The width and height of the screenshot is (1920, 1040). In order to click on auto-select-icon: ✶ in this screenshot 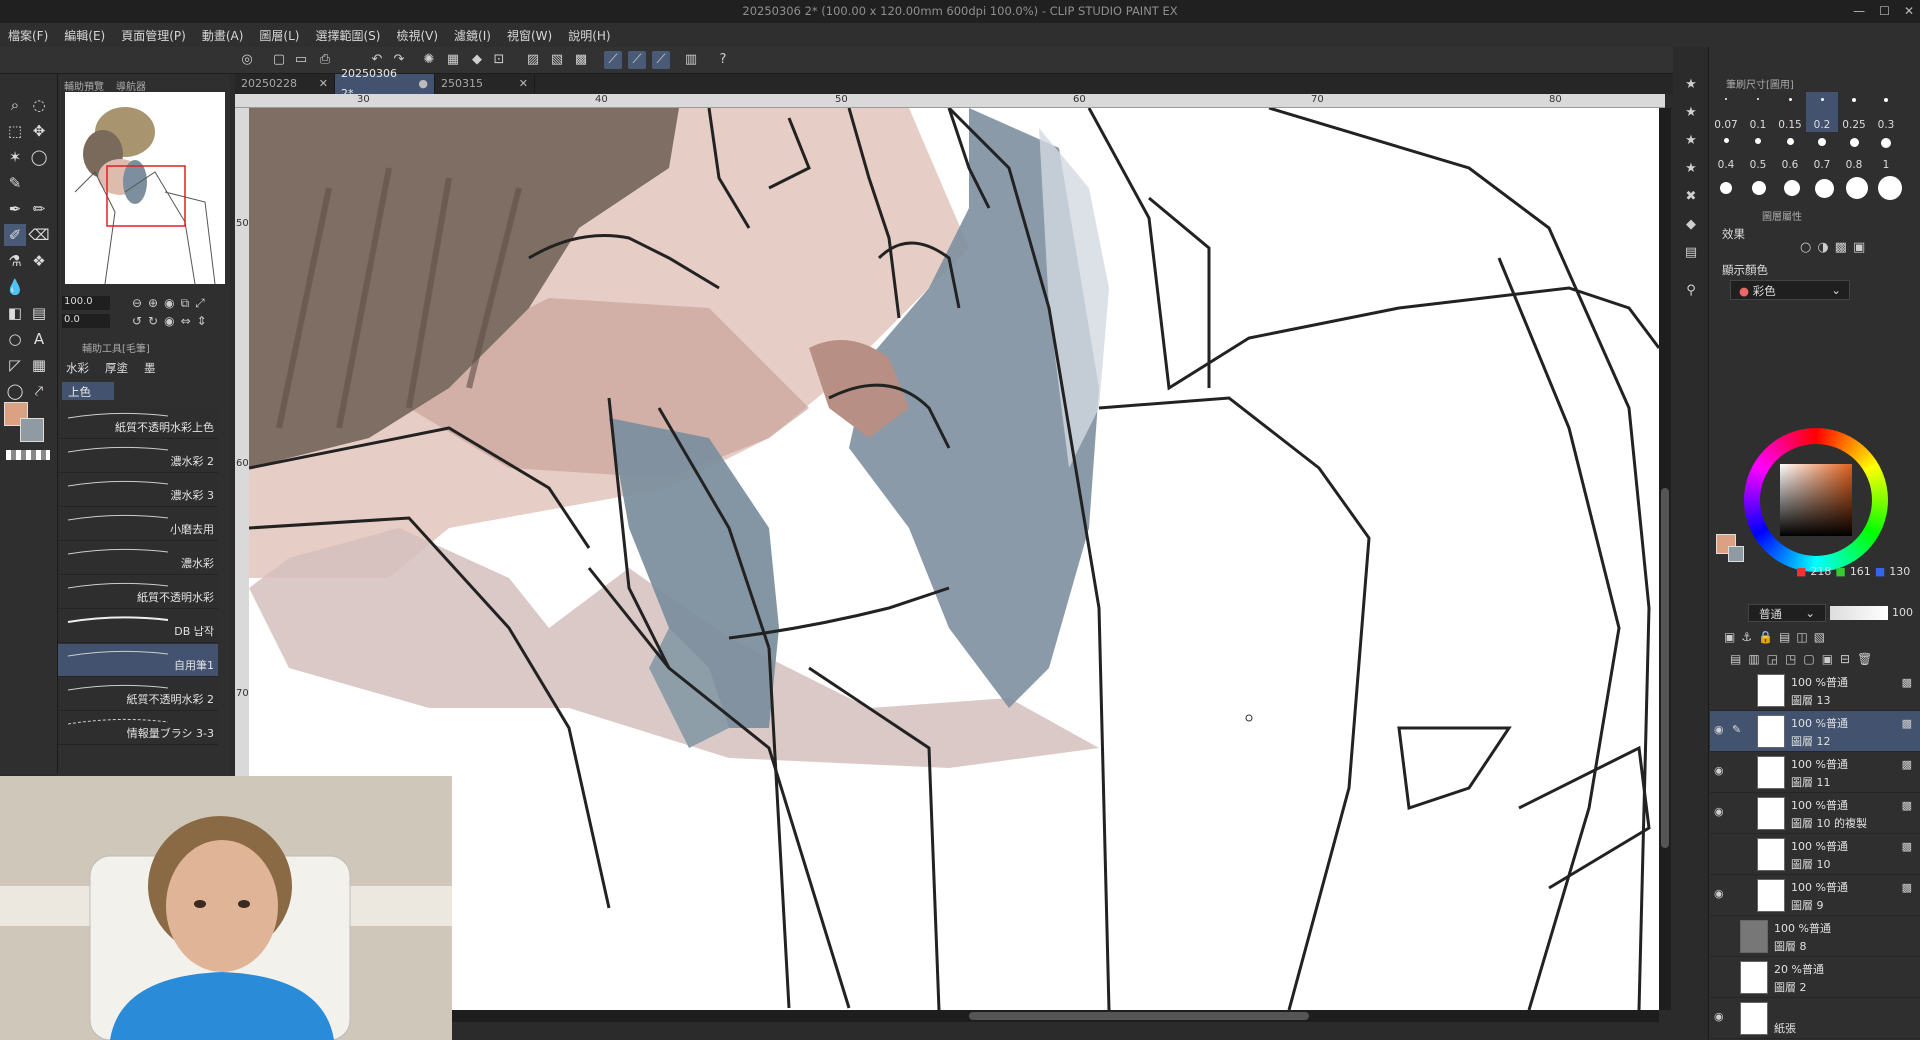, I will do `click(15, 157)`.